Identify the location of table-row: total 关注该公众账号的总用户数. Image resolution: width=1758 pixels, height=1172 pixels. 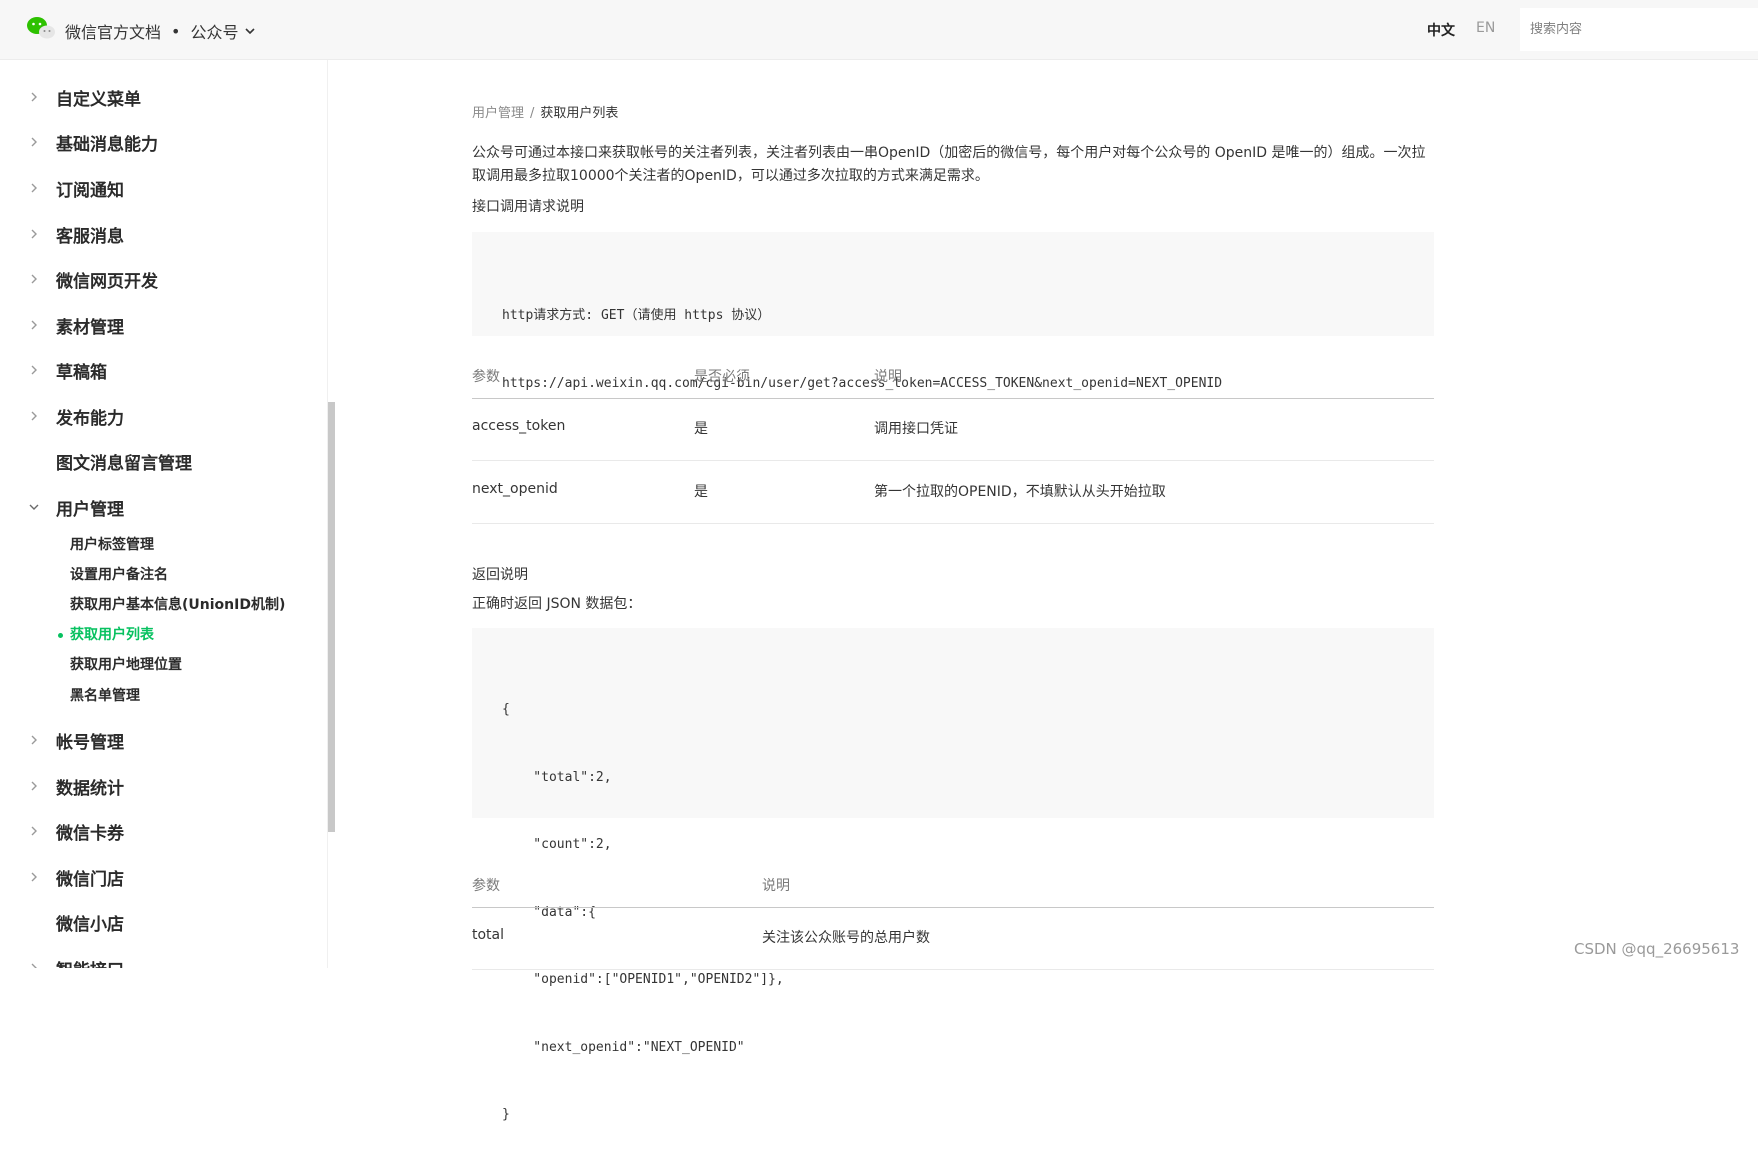
(953, 938).